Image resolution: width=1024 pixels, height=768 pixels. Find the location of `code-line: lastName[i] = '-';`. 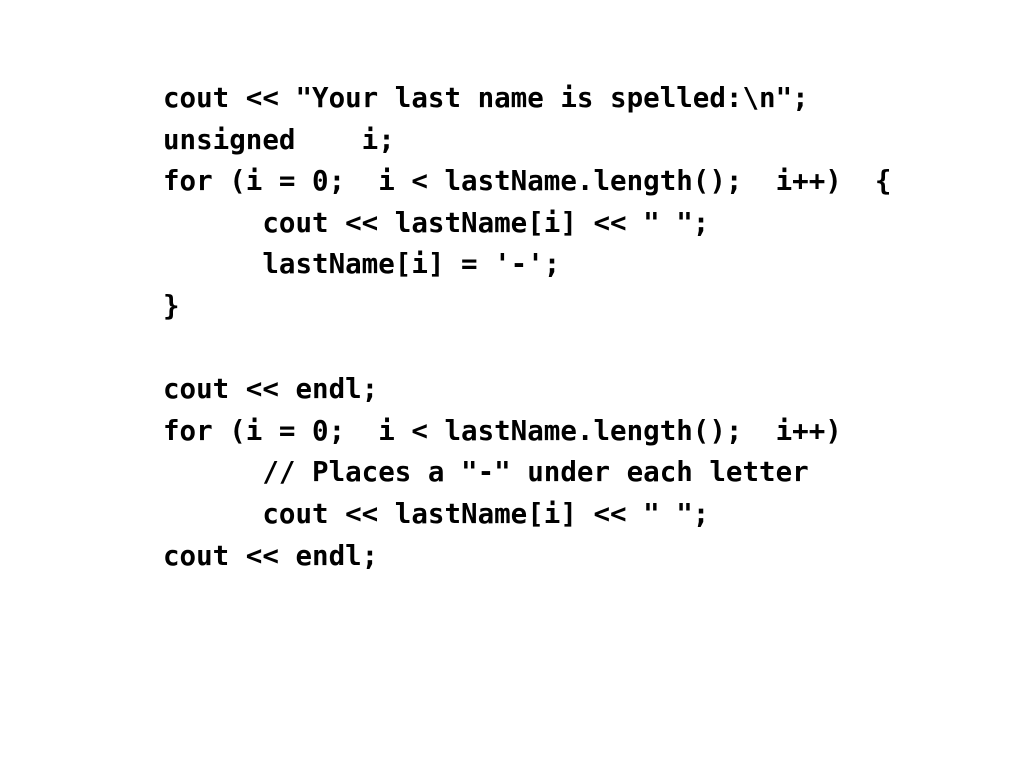

code-line: lastName[i] = '-'; is located at coordinates (362, 264).